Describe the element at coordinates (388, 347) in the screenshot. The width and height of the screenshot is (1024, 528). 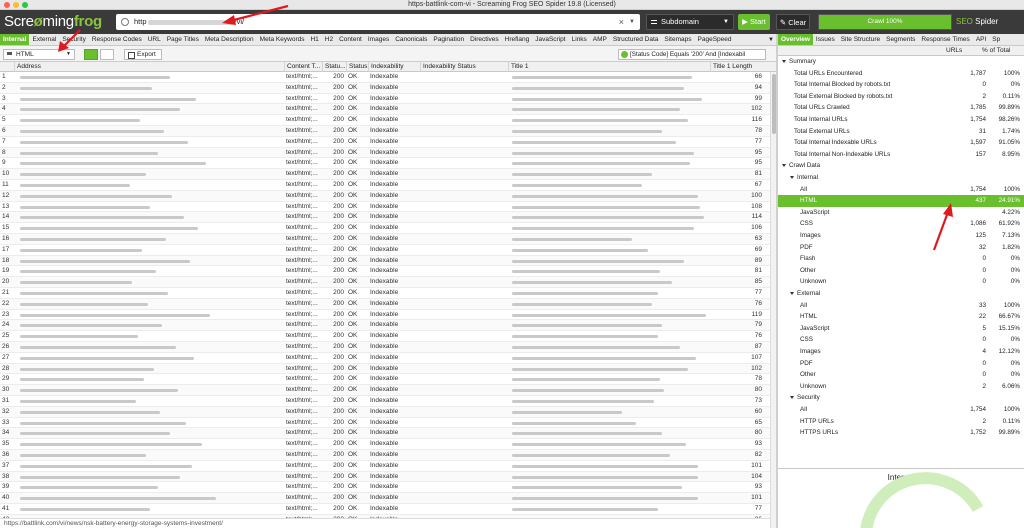
I see `table-row: 26 text/html;... 200 OK Indexable 87` at that location.